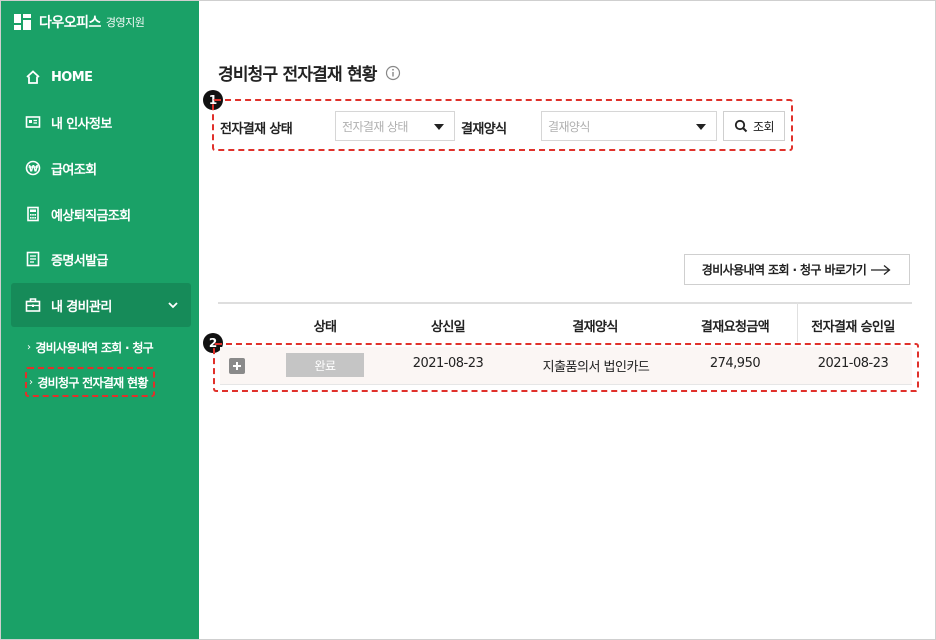 Image resolution: width=936 pixels, height=640 pixels. I want to click on form-select: 결재양식, so click(629, 126).